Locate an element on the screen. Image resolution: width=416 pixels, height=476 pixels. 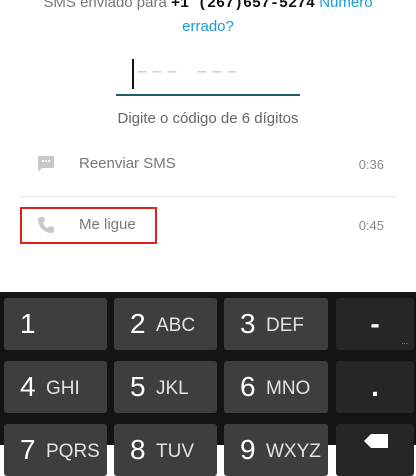
key-3: 3 DEF is located at coordinates (276, 324).